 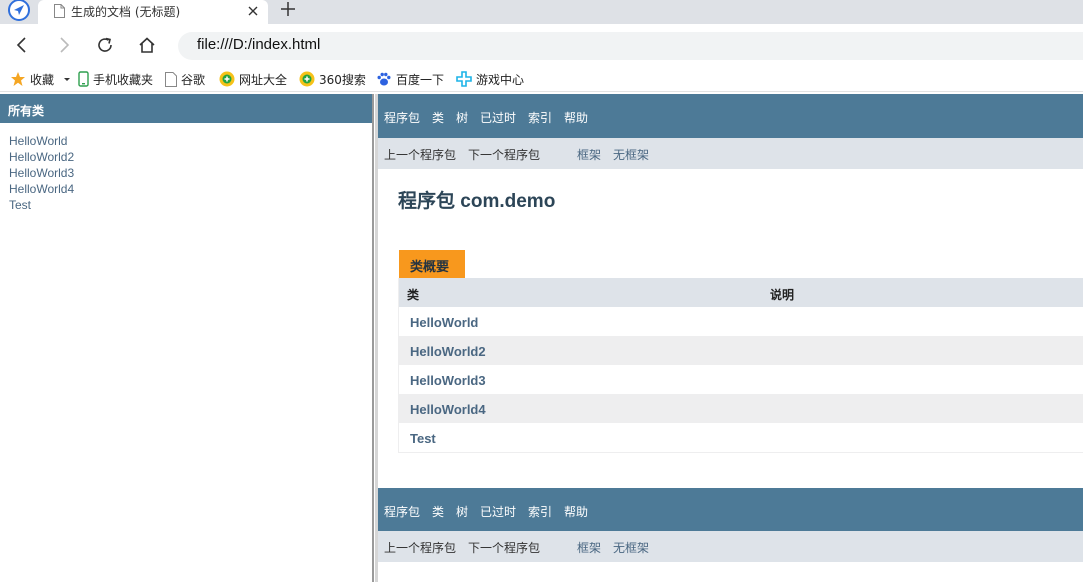 What do you see at coordinates (420, 79) in the screenshot?
I see `bookmark-label: 百度一下` at bounding box center [420, 79].